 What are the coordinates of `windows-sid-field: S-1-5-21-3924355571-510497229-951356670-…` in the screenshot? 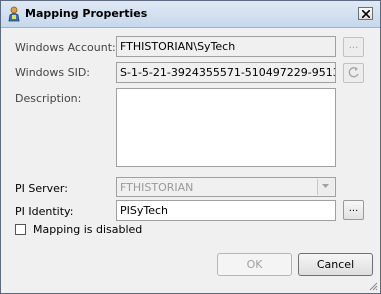 It's located at (226, 72).